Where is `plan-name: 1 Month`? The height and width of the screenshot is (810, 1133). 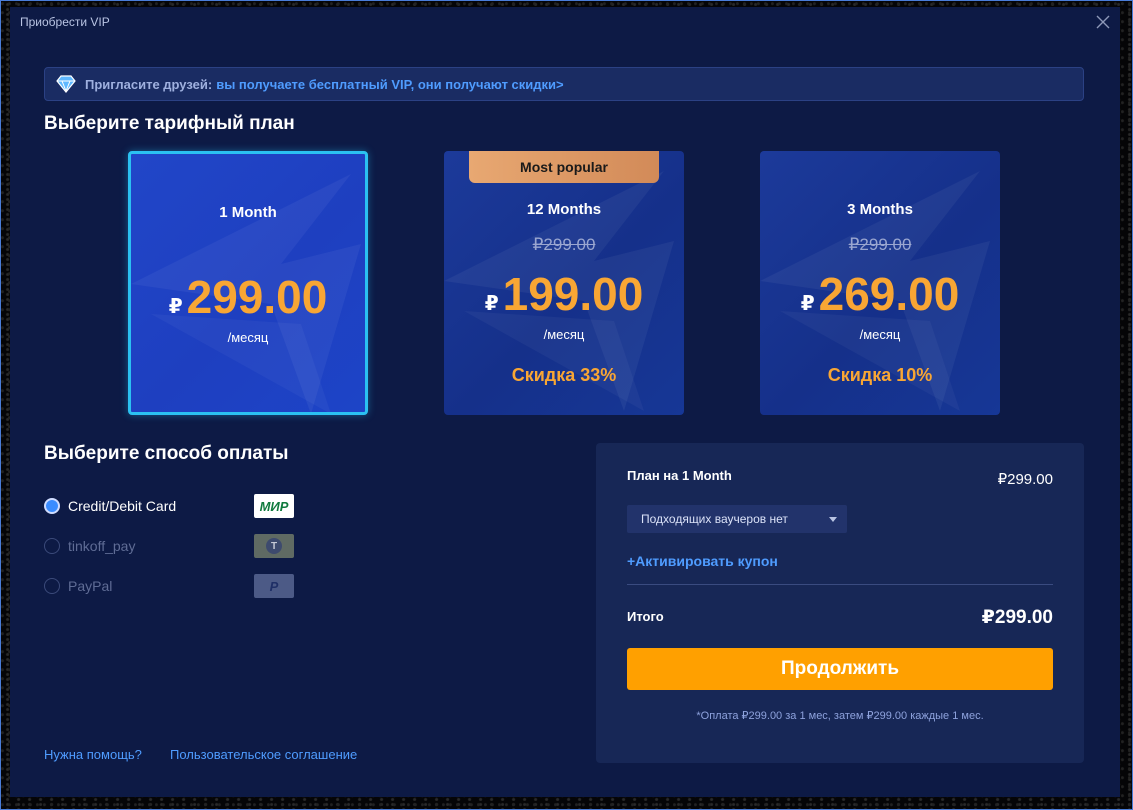
plan-name: 1 Month is located at coordinates (248, 212).